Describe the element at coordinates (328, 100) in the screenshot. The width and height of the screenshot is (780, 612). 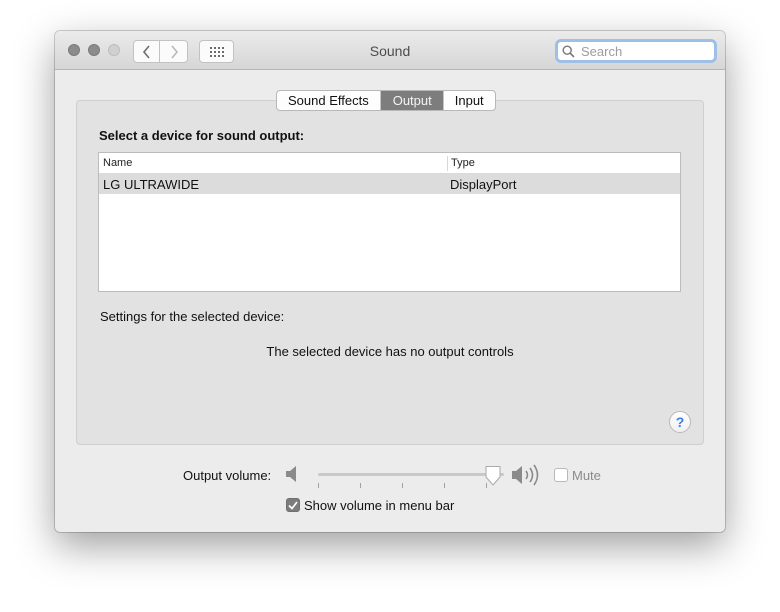
I see `tab-sound-effects: Sound Effects` at that location.